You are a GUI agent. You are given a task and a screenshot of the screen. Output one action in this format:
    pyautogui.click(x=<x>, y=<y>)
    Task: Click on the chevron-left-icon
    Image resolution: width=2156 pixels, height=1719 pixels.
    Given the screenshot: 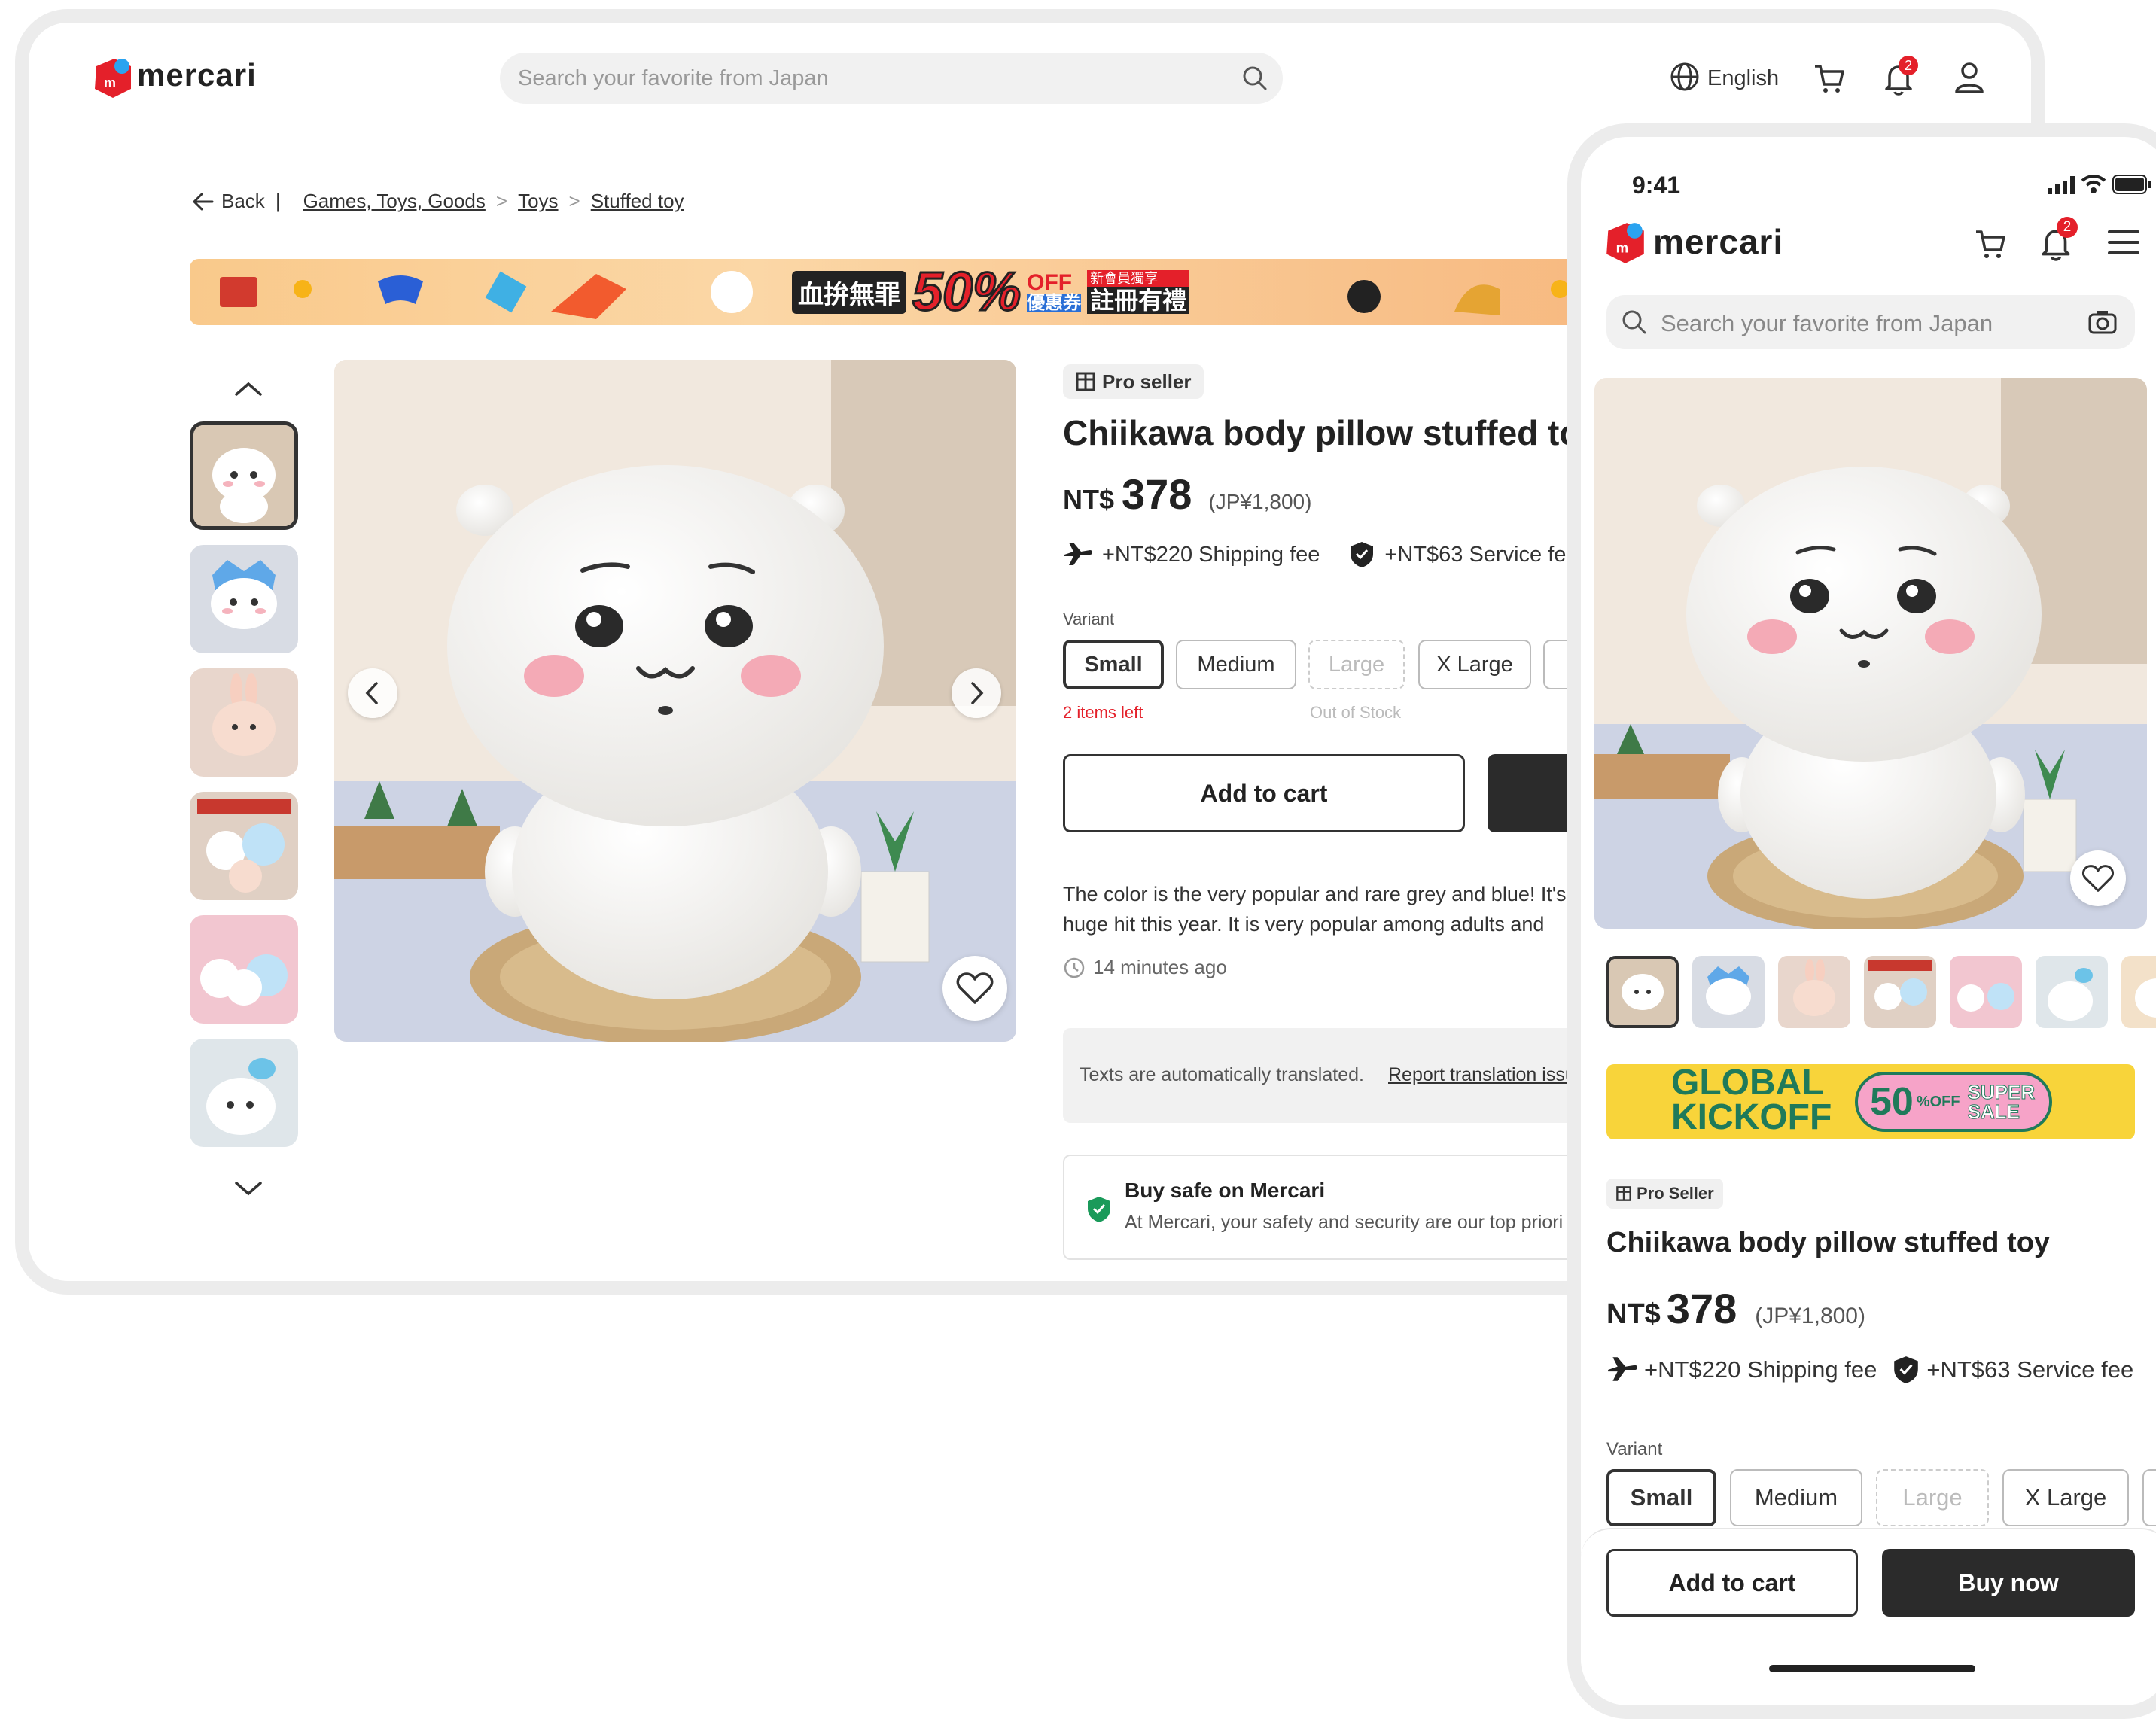 What is the action you would take?
    pyautogui.click(x=372, y=693)
    